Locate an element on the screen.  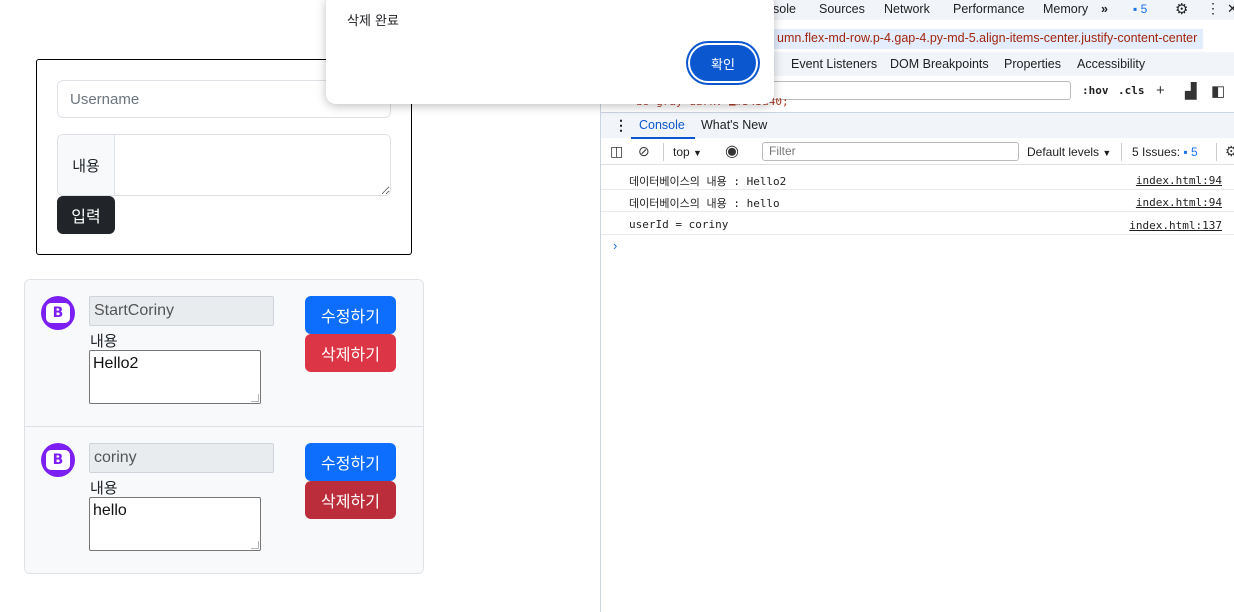
tab-accessibility: Accessibility is located at coordinates (1111, 64).